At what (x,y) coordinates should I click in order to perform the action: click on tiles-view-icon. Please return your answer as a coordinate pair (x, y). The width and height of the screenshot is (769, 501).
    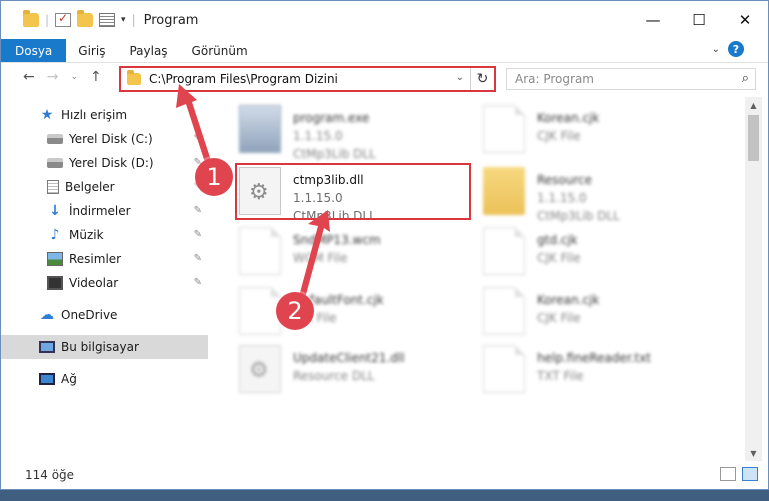
    Looking at the image, I should click on (750, 474).